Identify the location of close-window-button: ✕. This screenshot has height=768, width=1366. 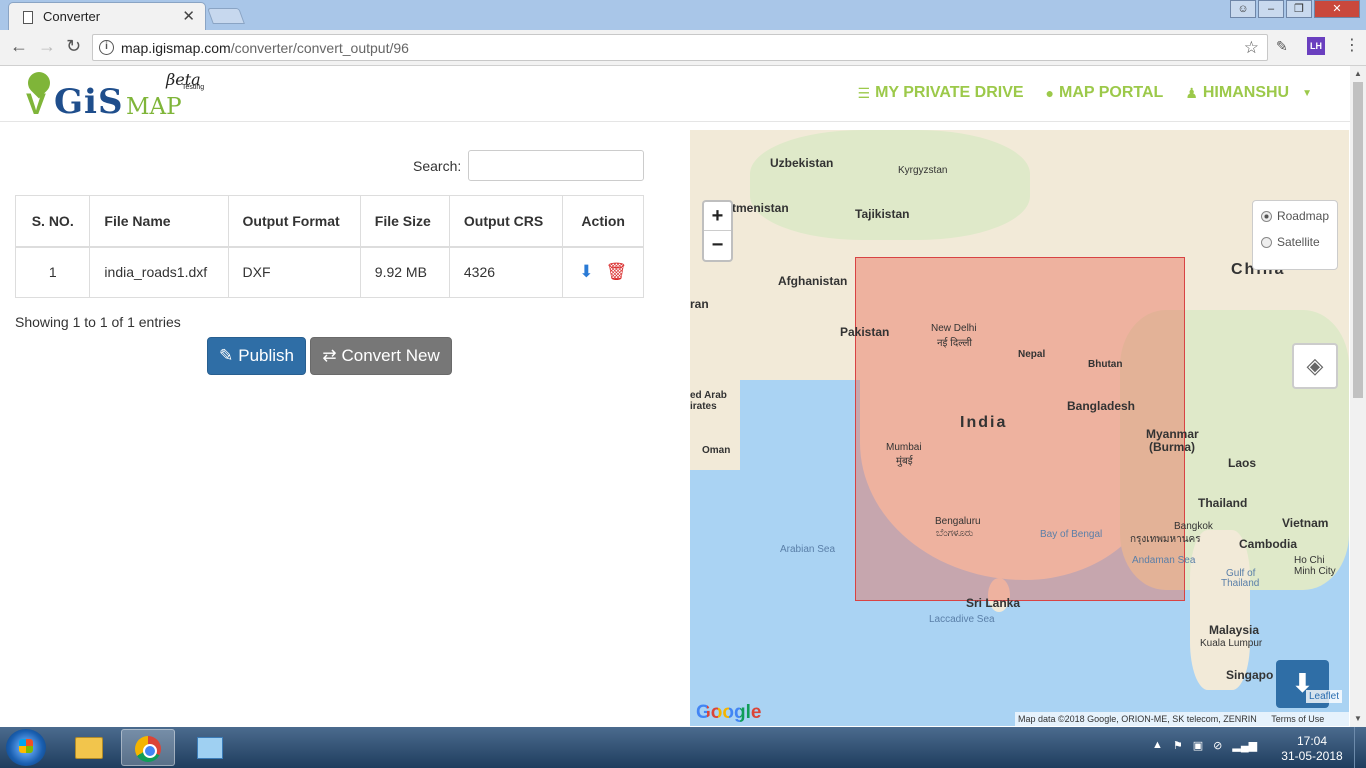
(1337, 9).